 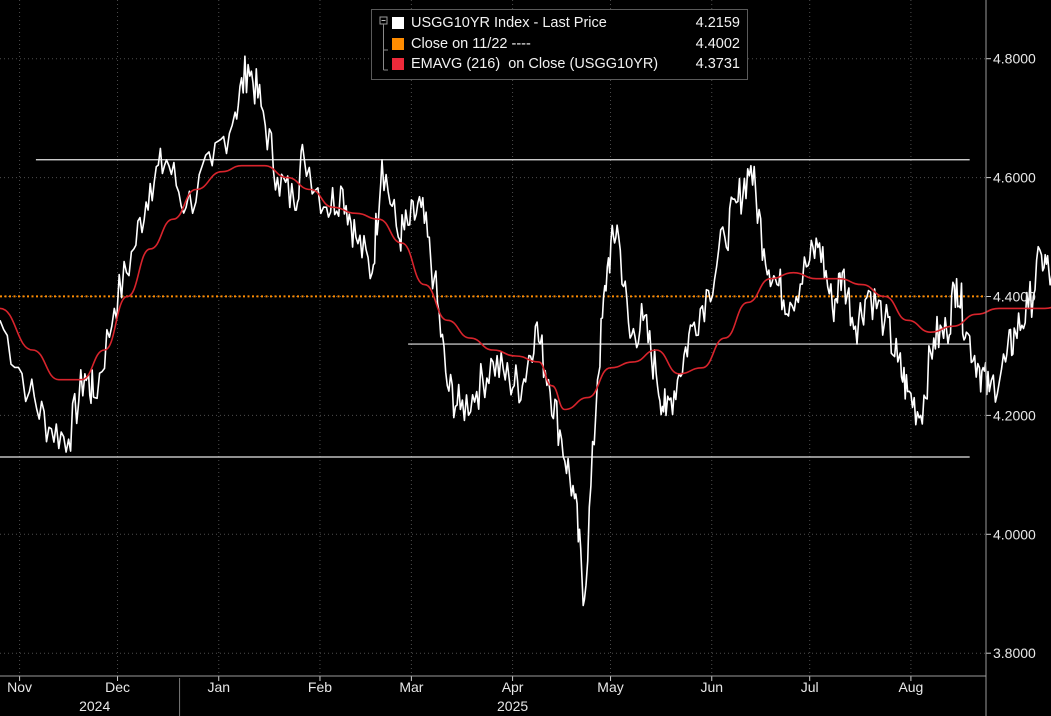 I want to click on legend-item-last-price: USGG10YR Index - Last Price 4.2159, so click(x=567, y=23).